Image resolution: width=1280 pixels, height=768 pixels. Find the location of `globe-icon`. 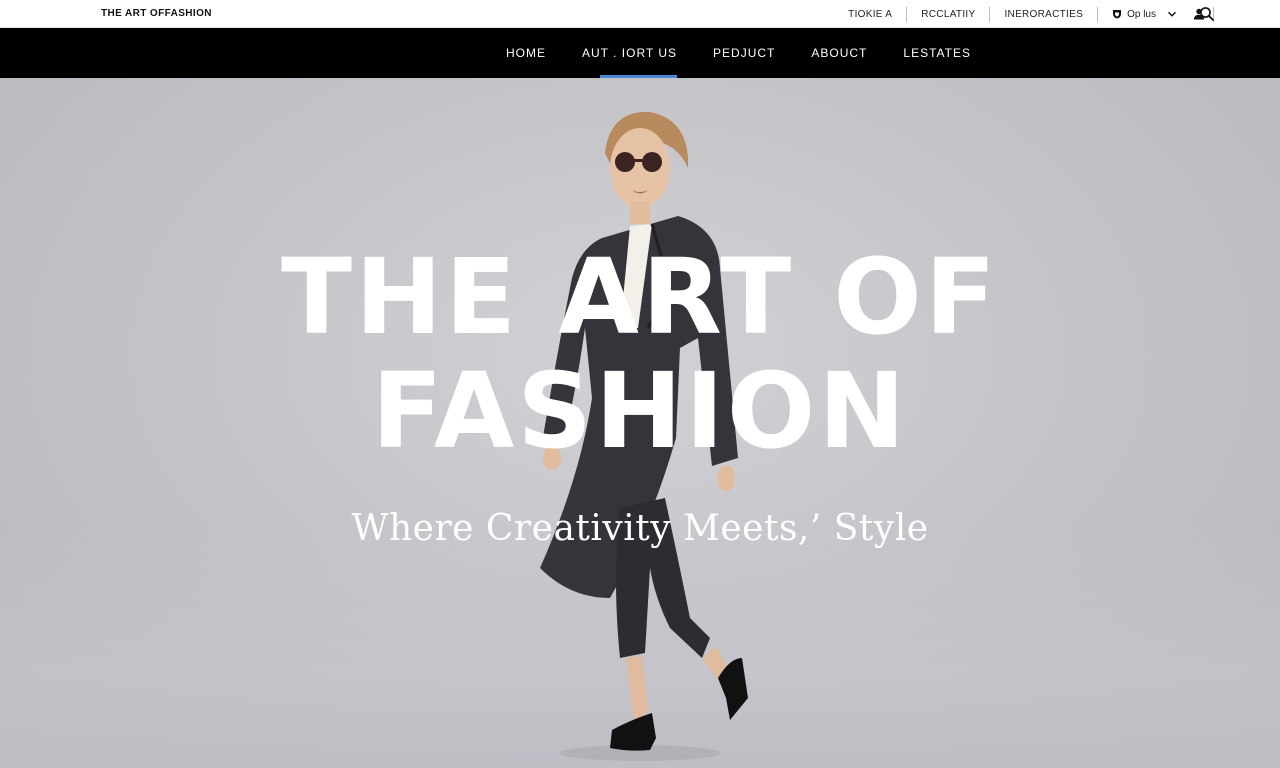

globe-icon is located at coordinates (1117, 14).